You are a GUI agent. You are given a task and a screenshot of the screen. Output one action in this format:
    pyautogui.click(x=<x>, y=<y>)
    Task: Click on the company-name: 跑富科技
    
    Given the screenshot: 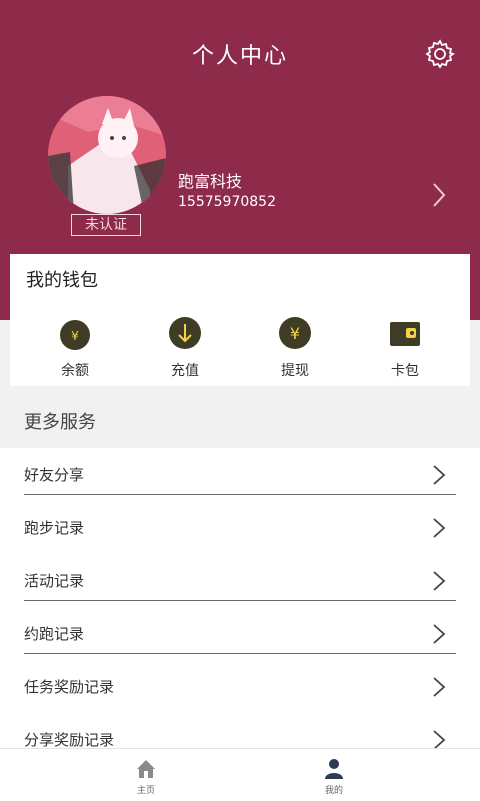 What is the action you would take?
    pyautogui.click(x=210, y=181)
    